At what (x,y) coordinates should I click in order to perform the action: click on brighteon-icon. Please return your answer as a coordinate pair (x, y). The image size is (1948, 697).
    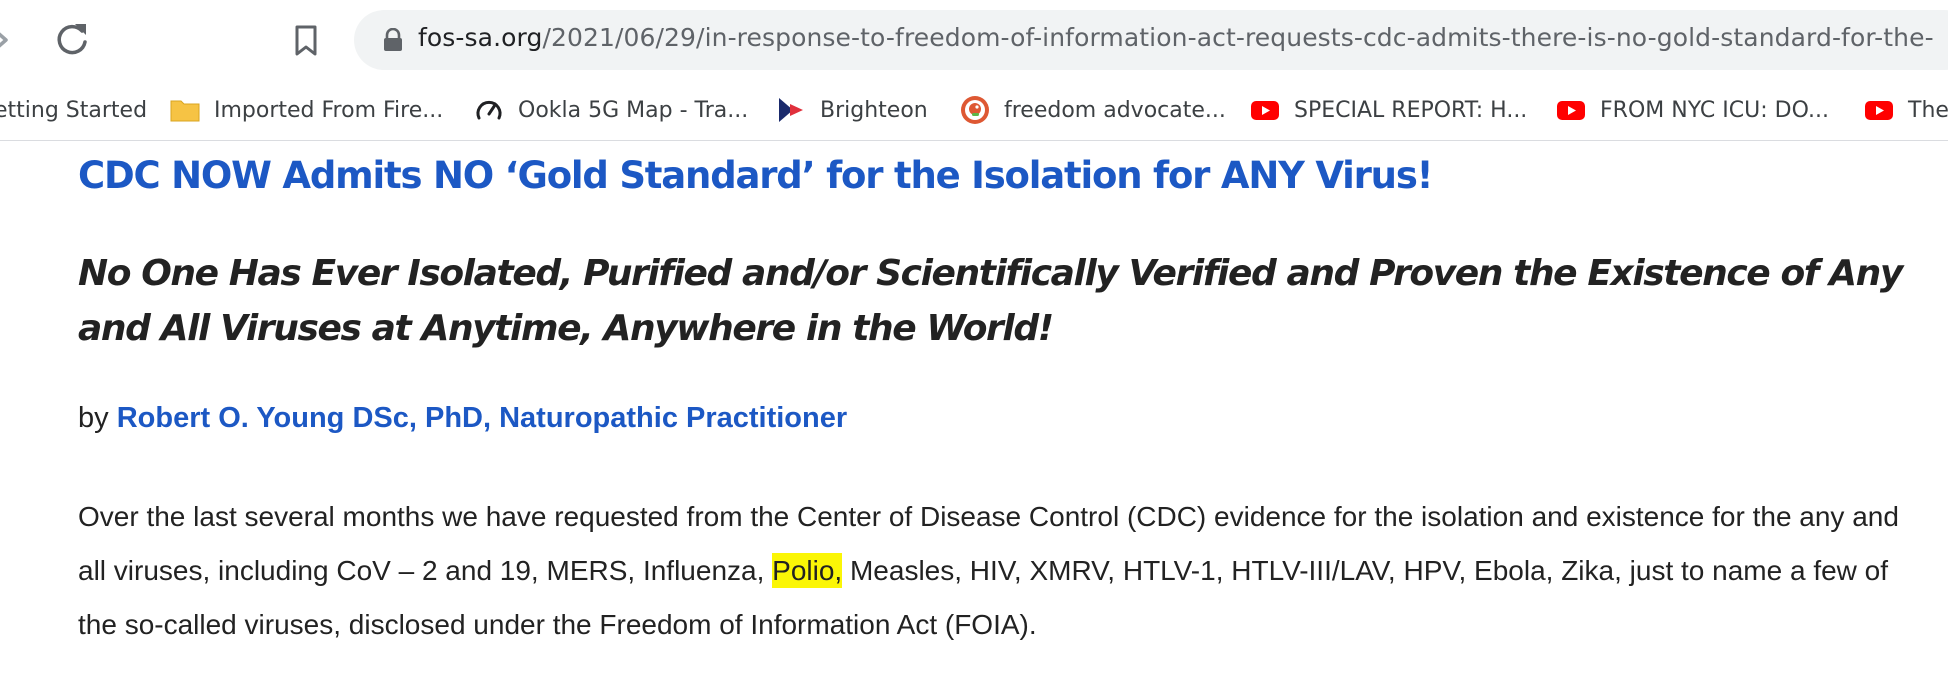
    Looking at the image, I should click on (791, 110).